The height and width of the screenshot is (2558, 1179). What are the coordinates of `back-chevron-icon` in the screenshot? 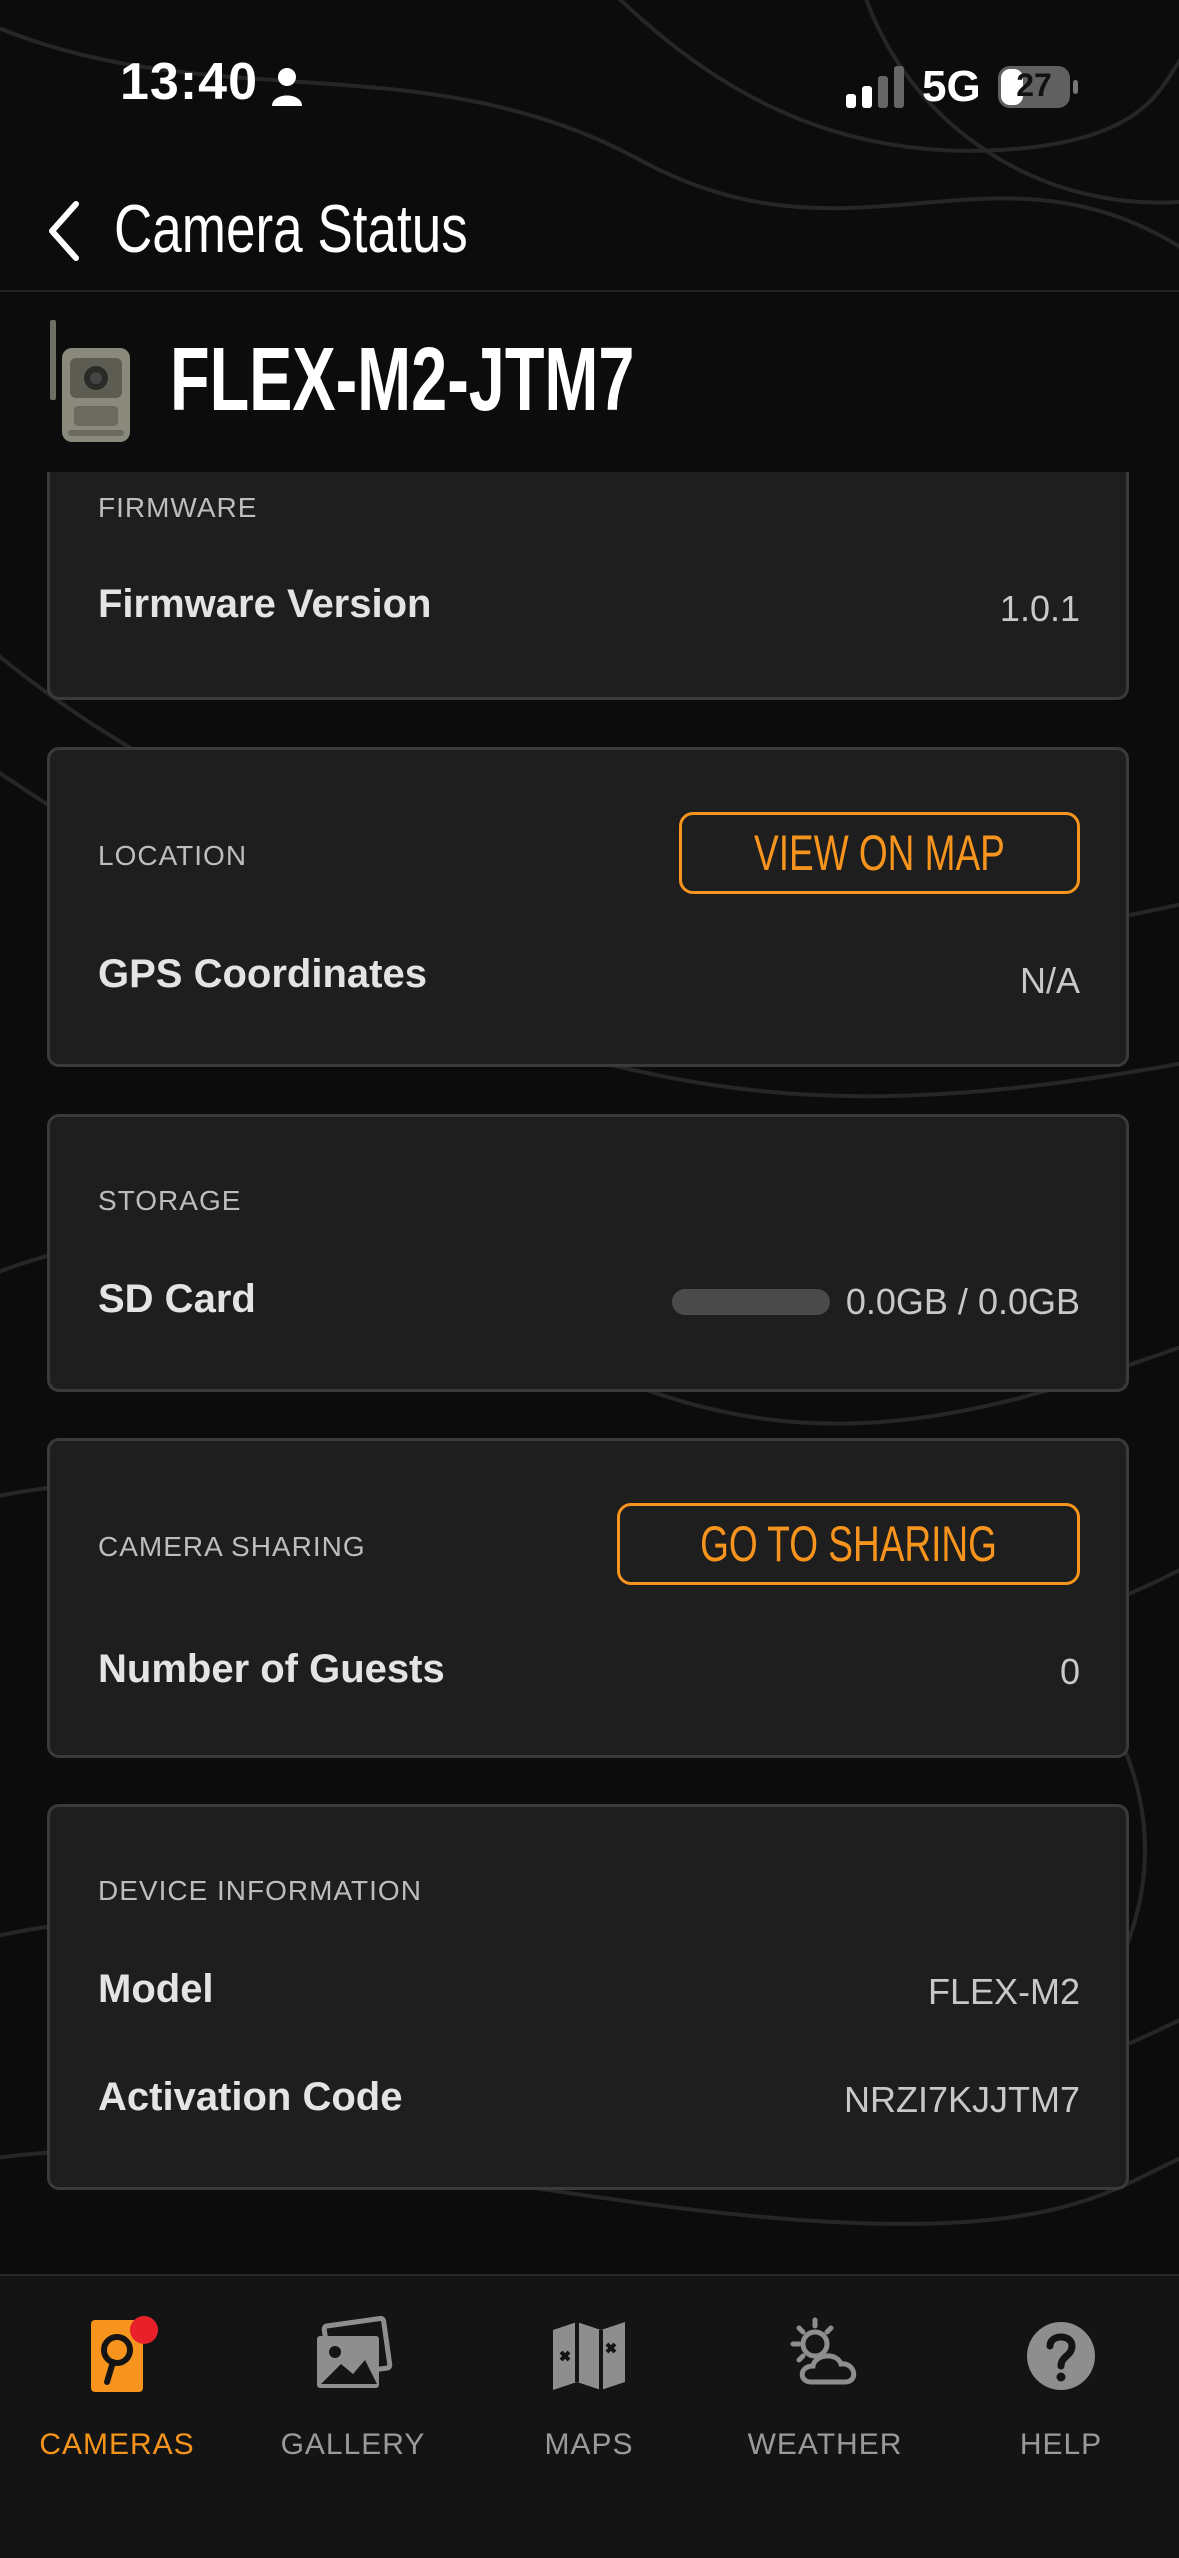 It's located at (64, 231).